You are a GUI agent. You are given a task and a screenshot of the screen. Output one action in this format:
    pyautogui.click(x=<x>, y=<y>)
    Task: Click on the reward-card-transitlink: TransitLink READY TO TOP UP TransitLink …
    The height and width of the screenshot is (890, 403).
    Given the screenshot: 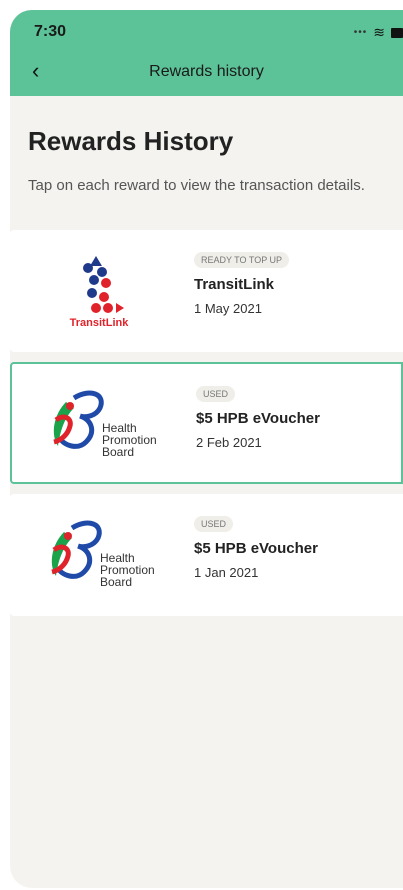 What is the action you would take?
    pyautogui.click(x=206, y=291)
    